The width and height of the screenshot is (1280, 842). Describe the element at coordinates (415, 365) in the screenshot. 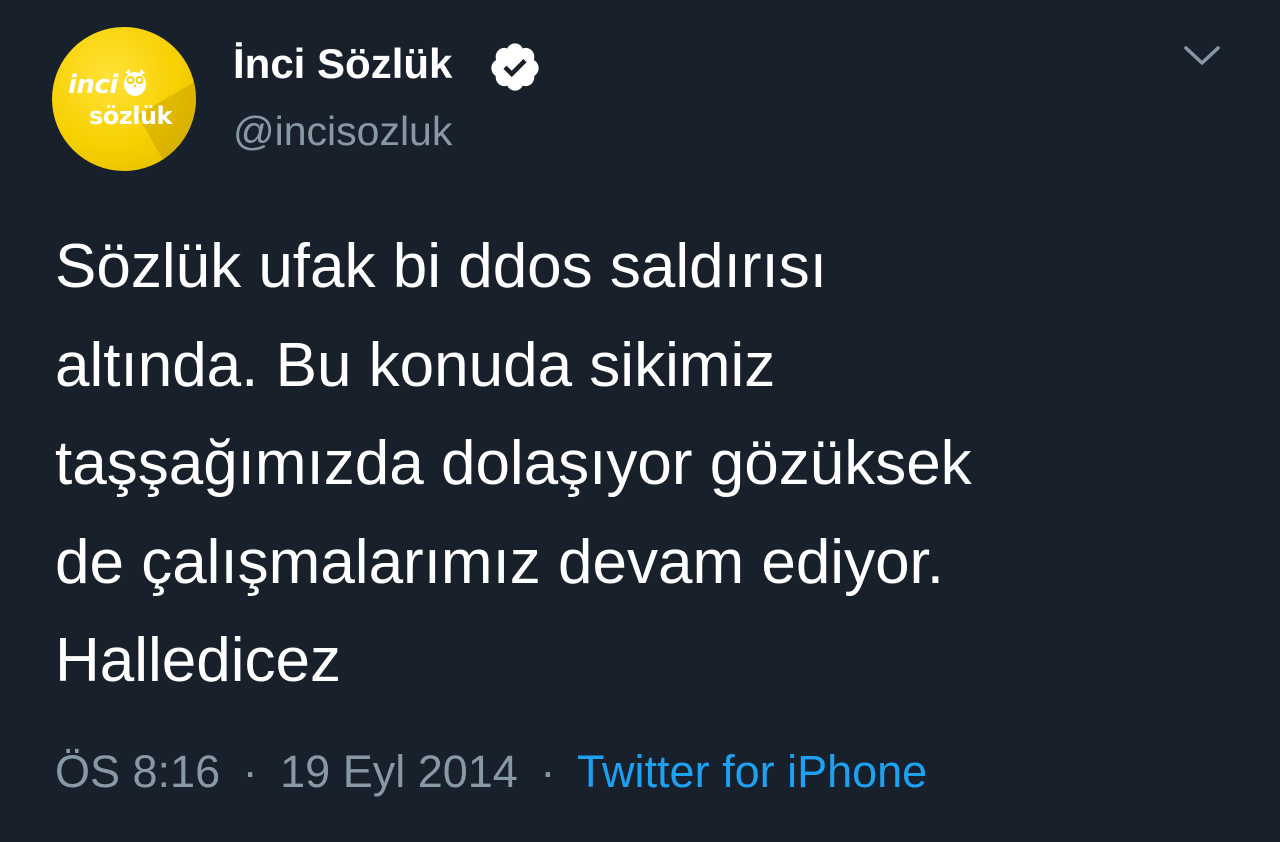

I see `tweet-text-line: altında. Bu konuda sikimiz` at that location.